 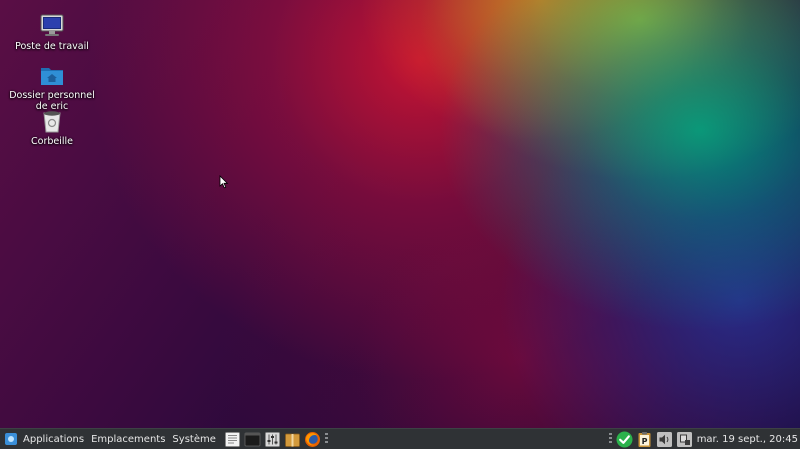 I want to click on firefox-icon, so click(x=312, y=439).